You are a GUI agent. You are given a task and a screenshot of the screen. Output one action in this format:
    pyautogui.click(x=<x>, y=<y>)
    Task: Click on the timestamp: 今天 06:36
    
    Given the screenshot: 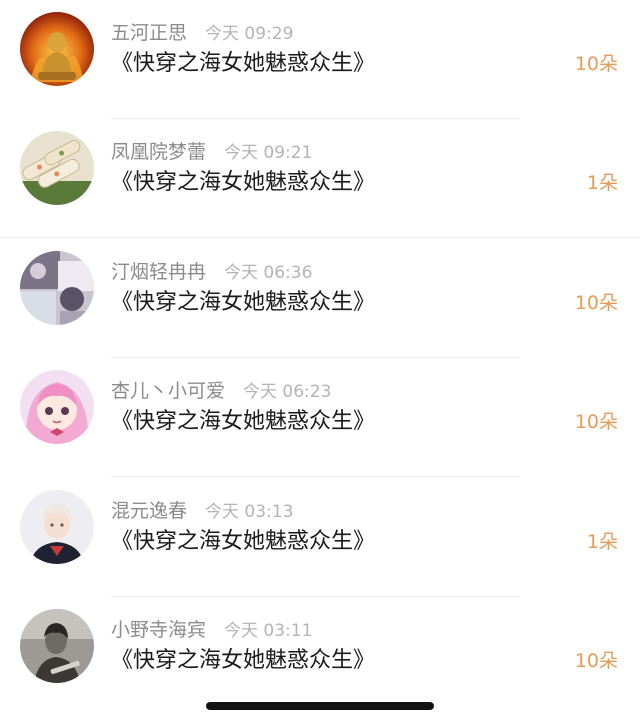 What is the action you would take?
    pyautogui.click(x=268, y=273)
    